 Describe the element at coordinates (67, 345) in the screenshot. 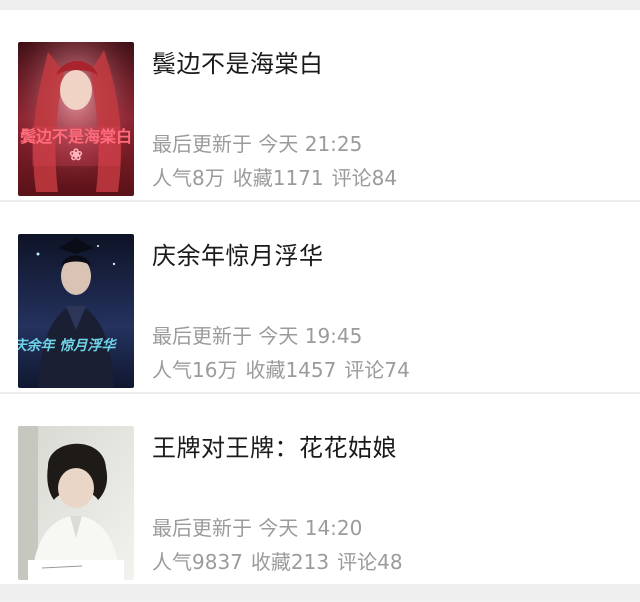

I see `cover-title-text: 庆余年 惊月浮华` at that location.